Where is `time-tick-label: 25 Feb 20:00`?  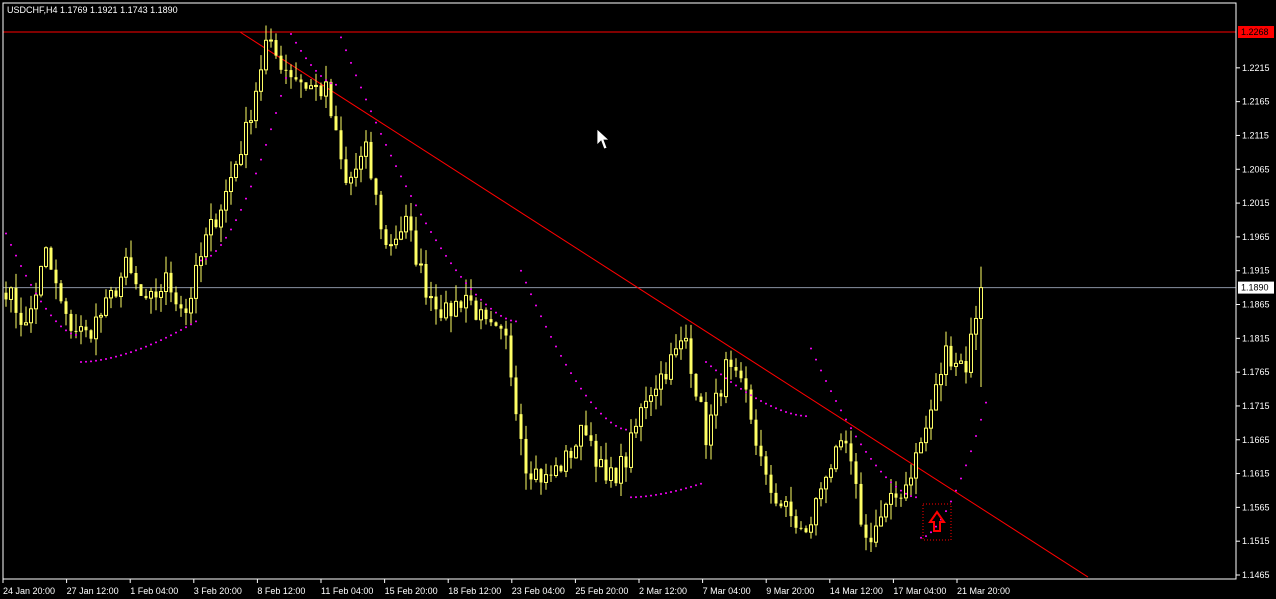 time-tick-label: 25 Feb 20:00 is located at coordinates (601, 591).